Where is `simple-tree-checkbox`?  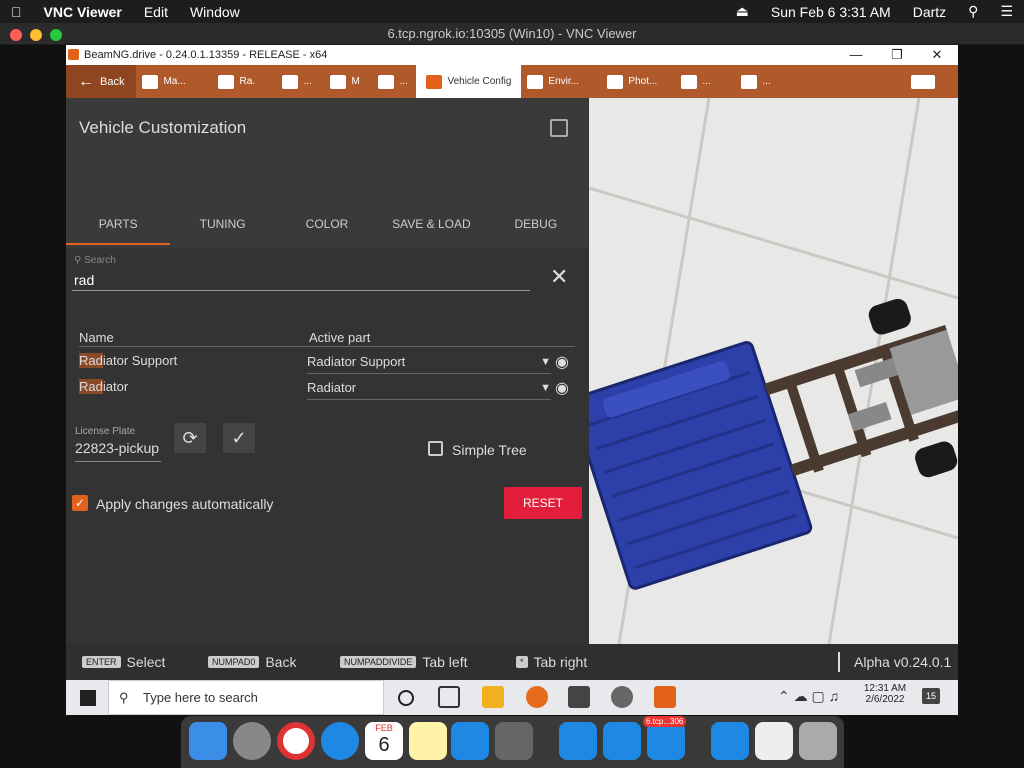 simple-tree-checkbox is located at coordinates (435, 448).